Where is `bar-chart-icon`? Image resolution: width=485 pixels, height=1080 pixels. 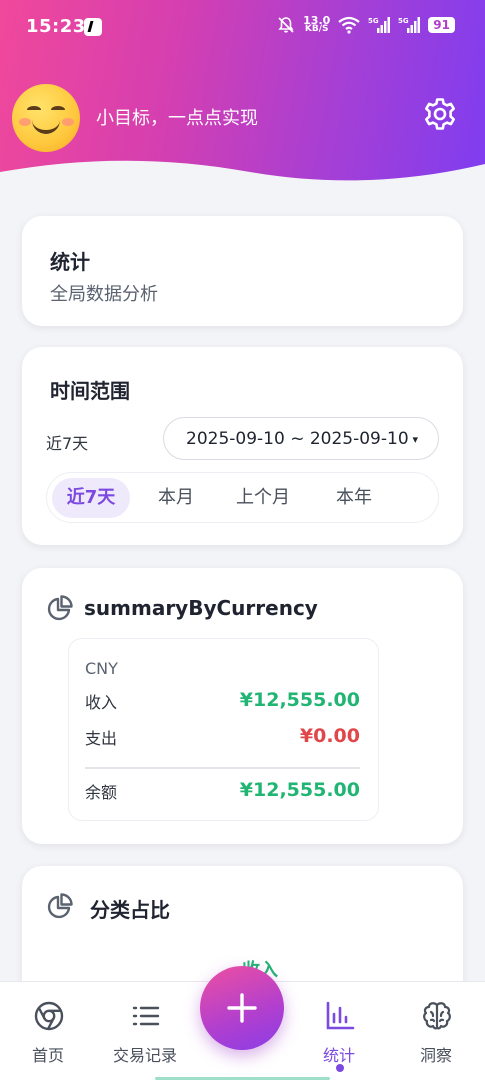 bar-chart-icon is located at coordinates (340, 1015).